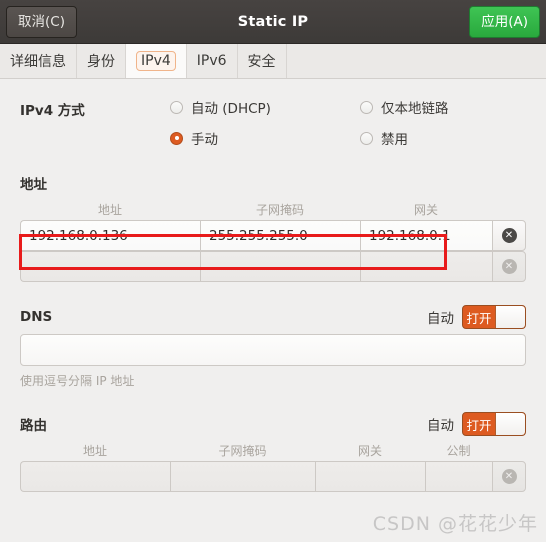 This screenshot has height=542, width=546. I want to click on routes-table: ✕, so click(273, 476).